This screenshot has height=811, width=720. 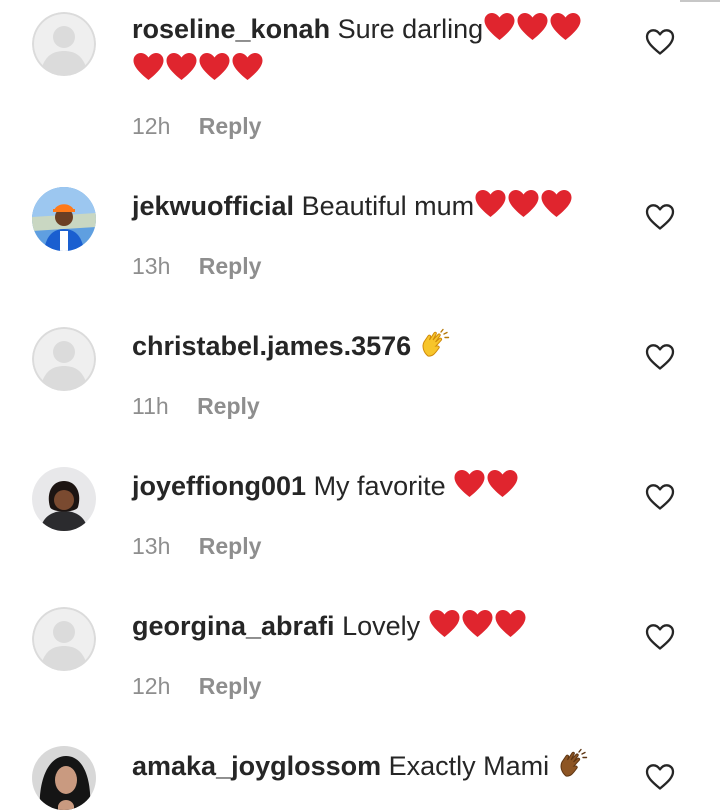 What do you see at coordinates (388, 206) in the screenshot?
I see `comment-body: Beautiful mum` at bounding box center [388, 206].